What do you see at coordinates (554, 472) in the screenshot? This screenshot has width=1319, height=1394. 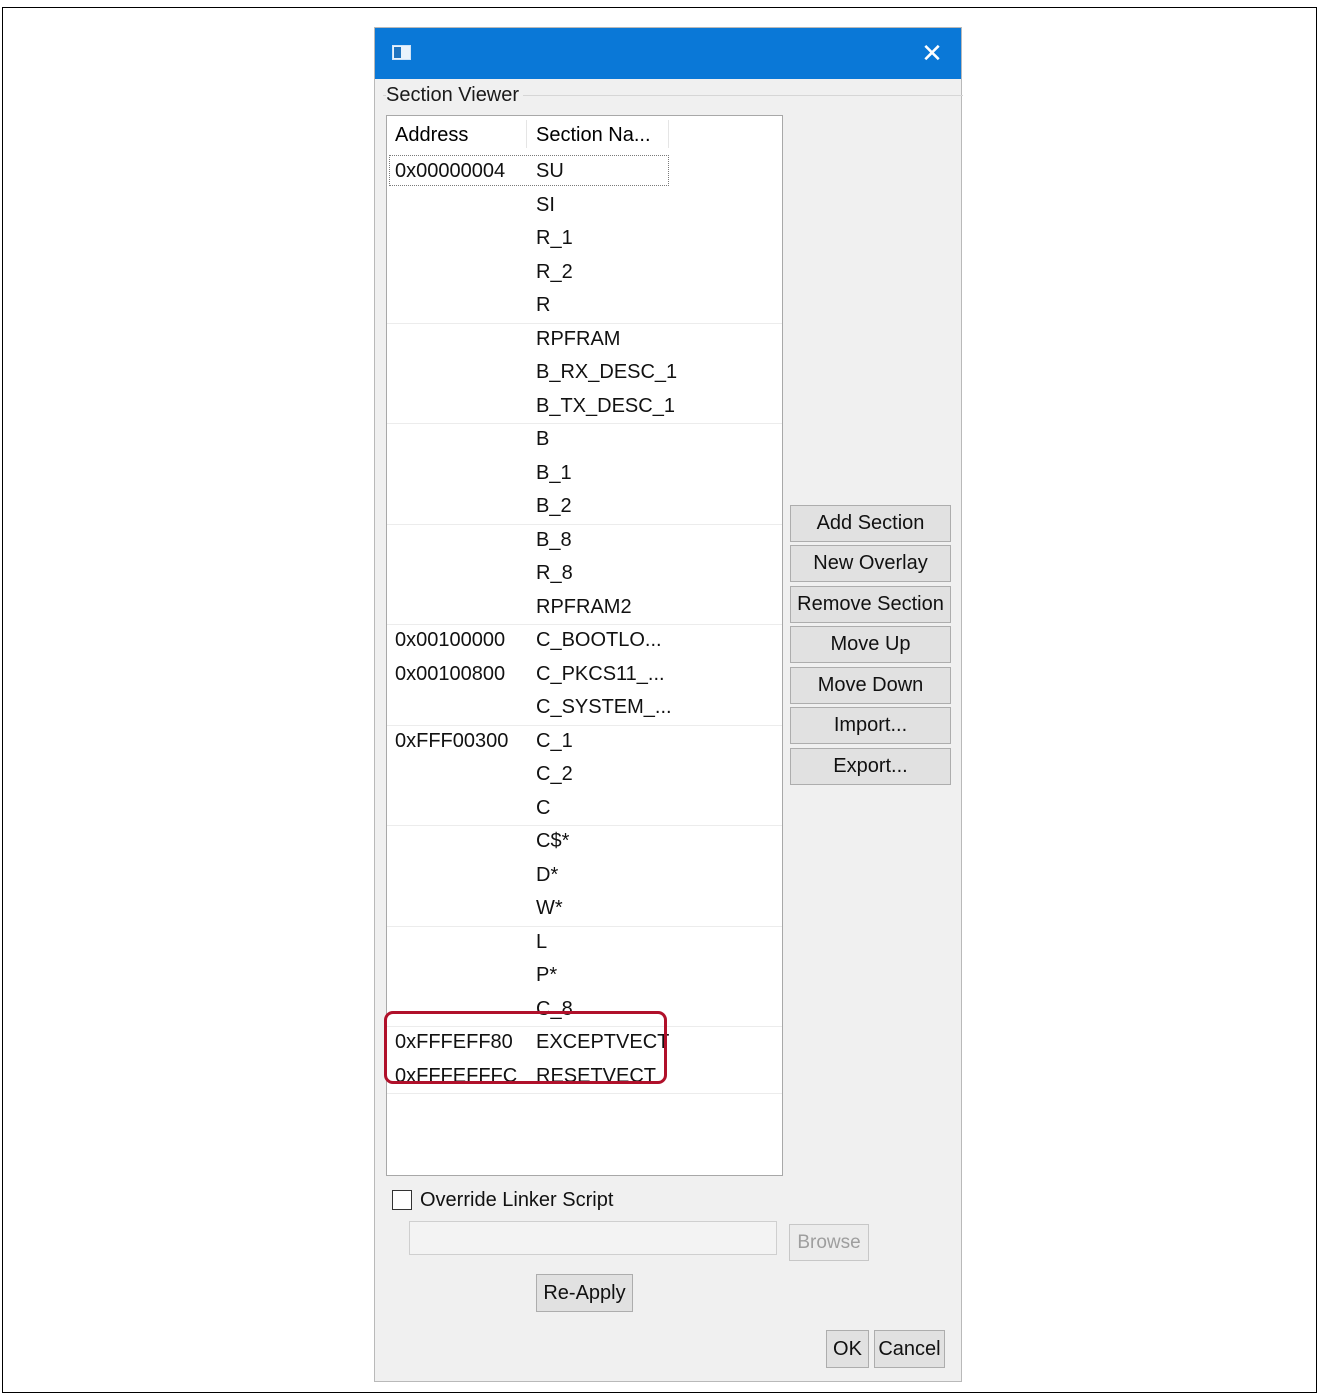 I see `row-section-name: B_1` at bounding box center [554, 472].